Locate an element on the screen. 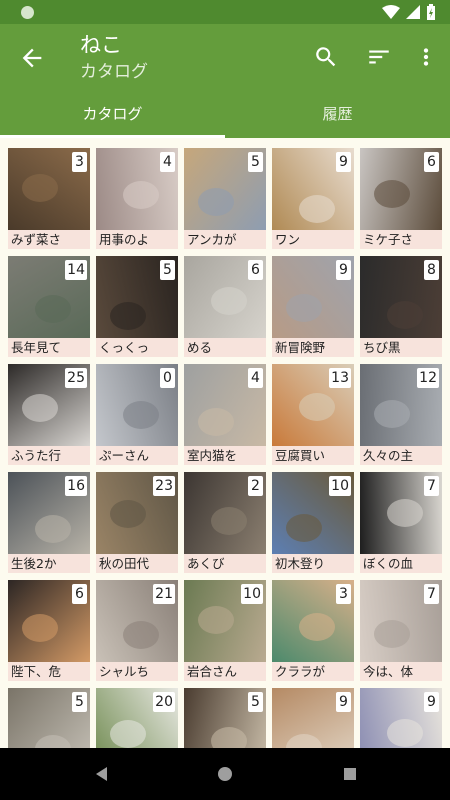 This screenshot has width=450, height=800. cat-tile: 10 岩合さん is located at coordinates (225, 630).